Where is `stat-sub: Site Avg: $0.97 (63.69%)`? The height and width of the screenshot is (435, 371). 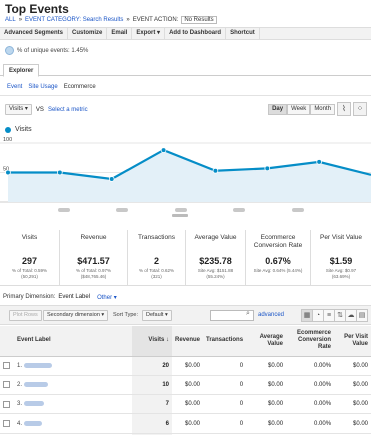 stat-sub: Site Avg: $0.97 (63.69%) is located at coordinates (341, 273).